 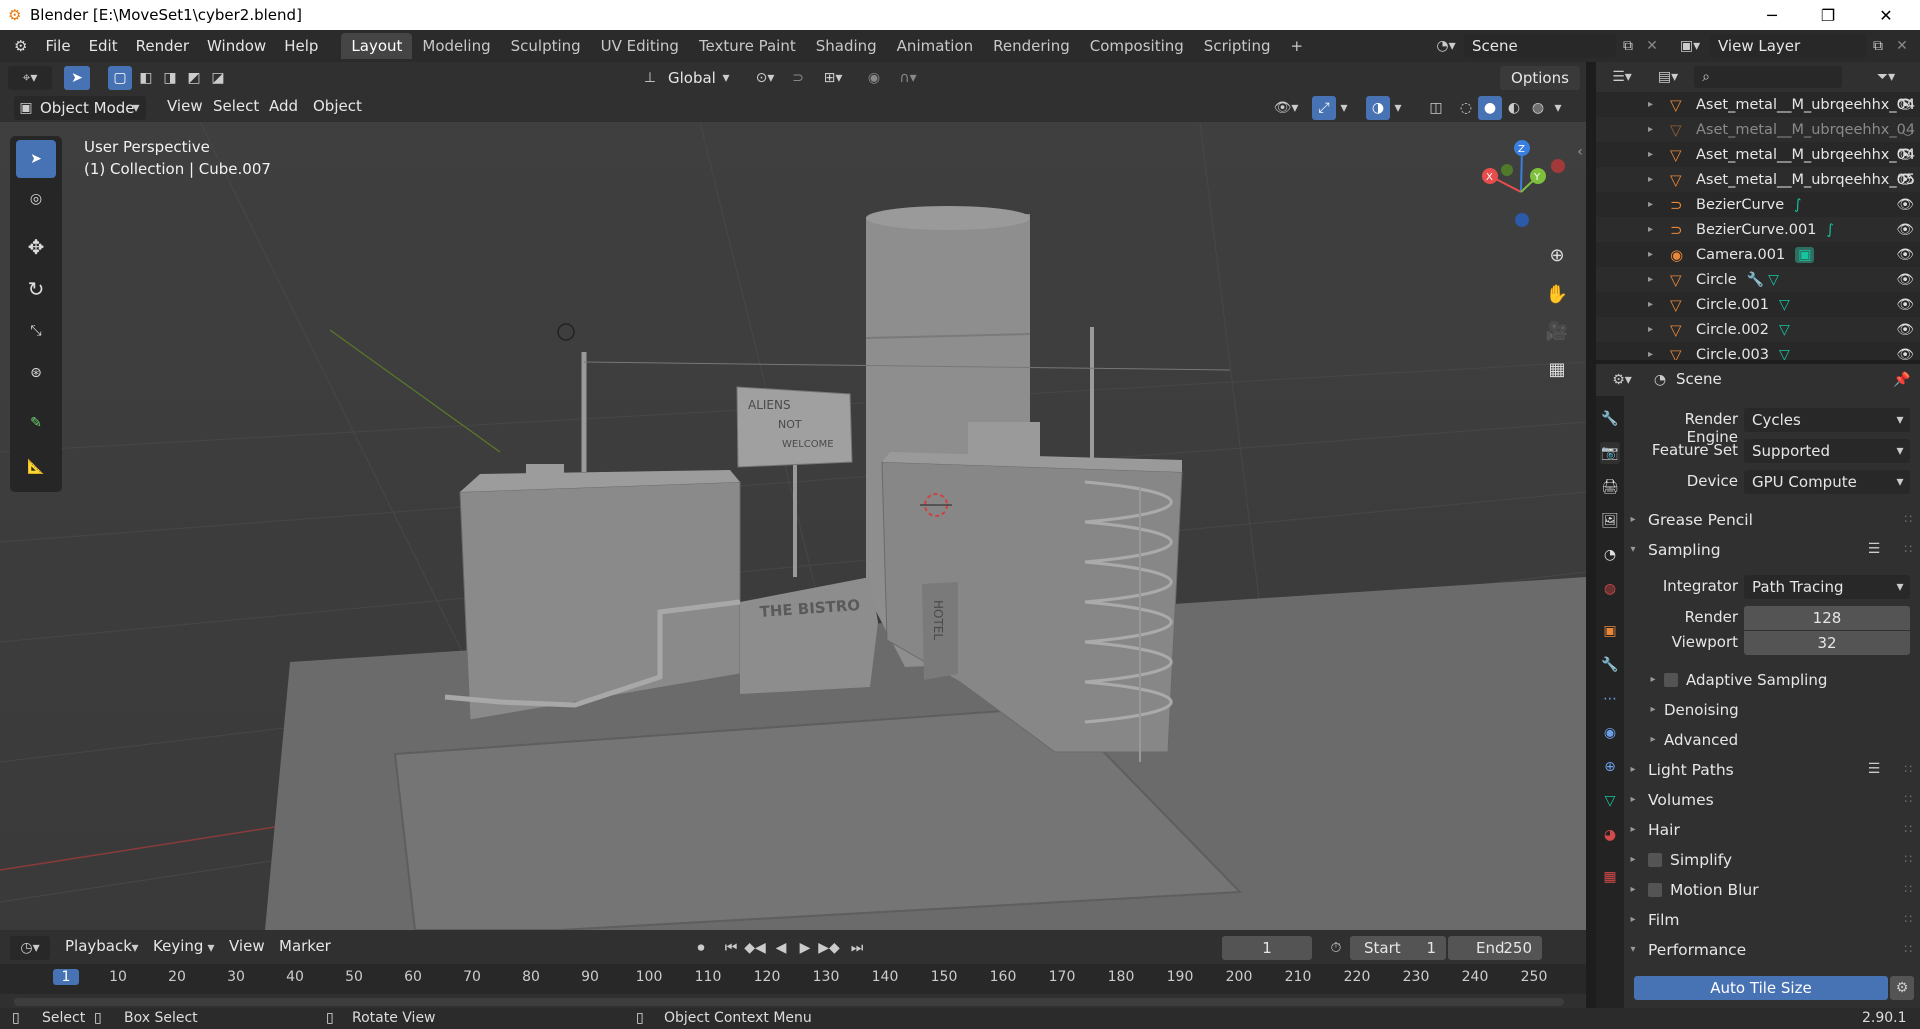 What do you see at coordinates (247, 946) in the screenshot?
I see `timeline-menu-view: View` at bounding box center [247, 946].